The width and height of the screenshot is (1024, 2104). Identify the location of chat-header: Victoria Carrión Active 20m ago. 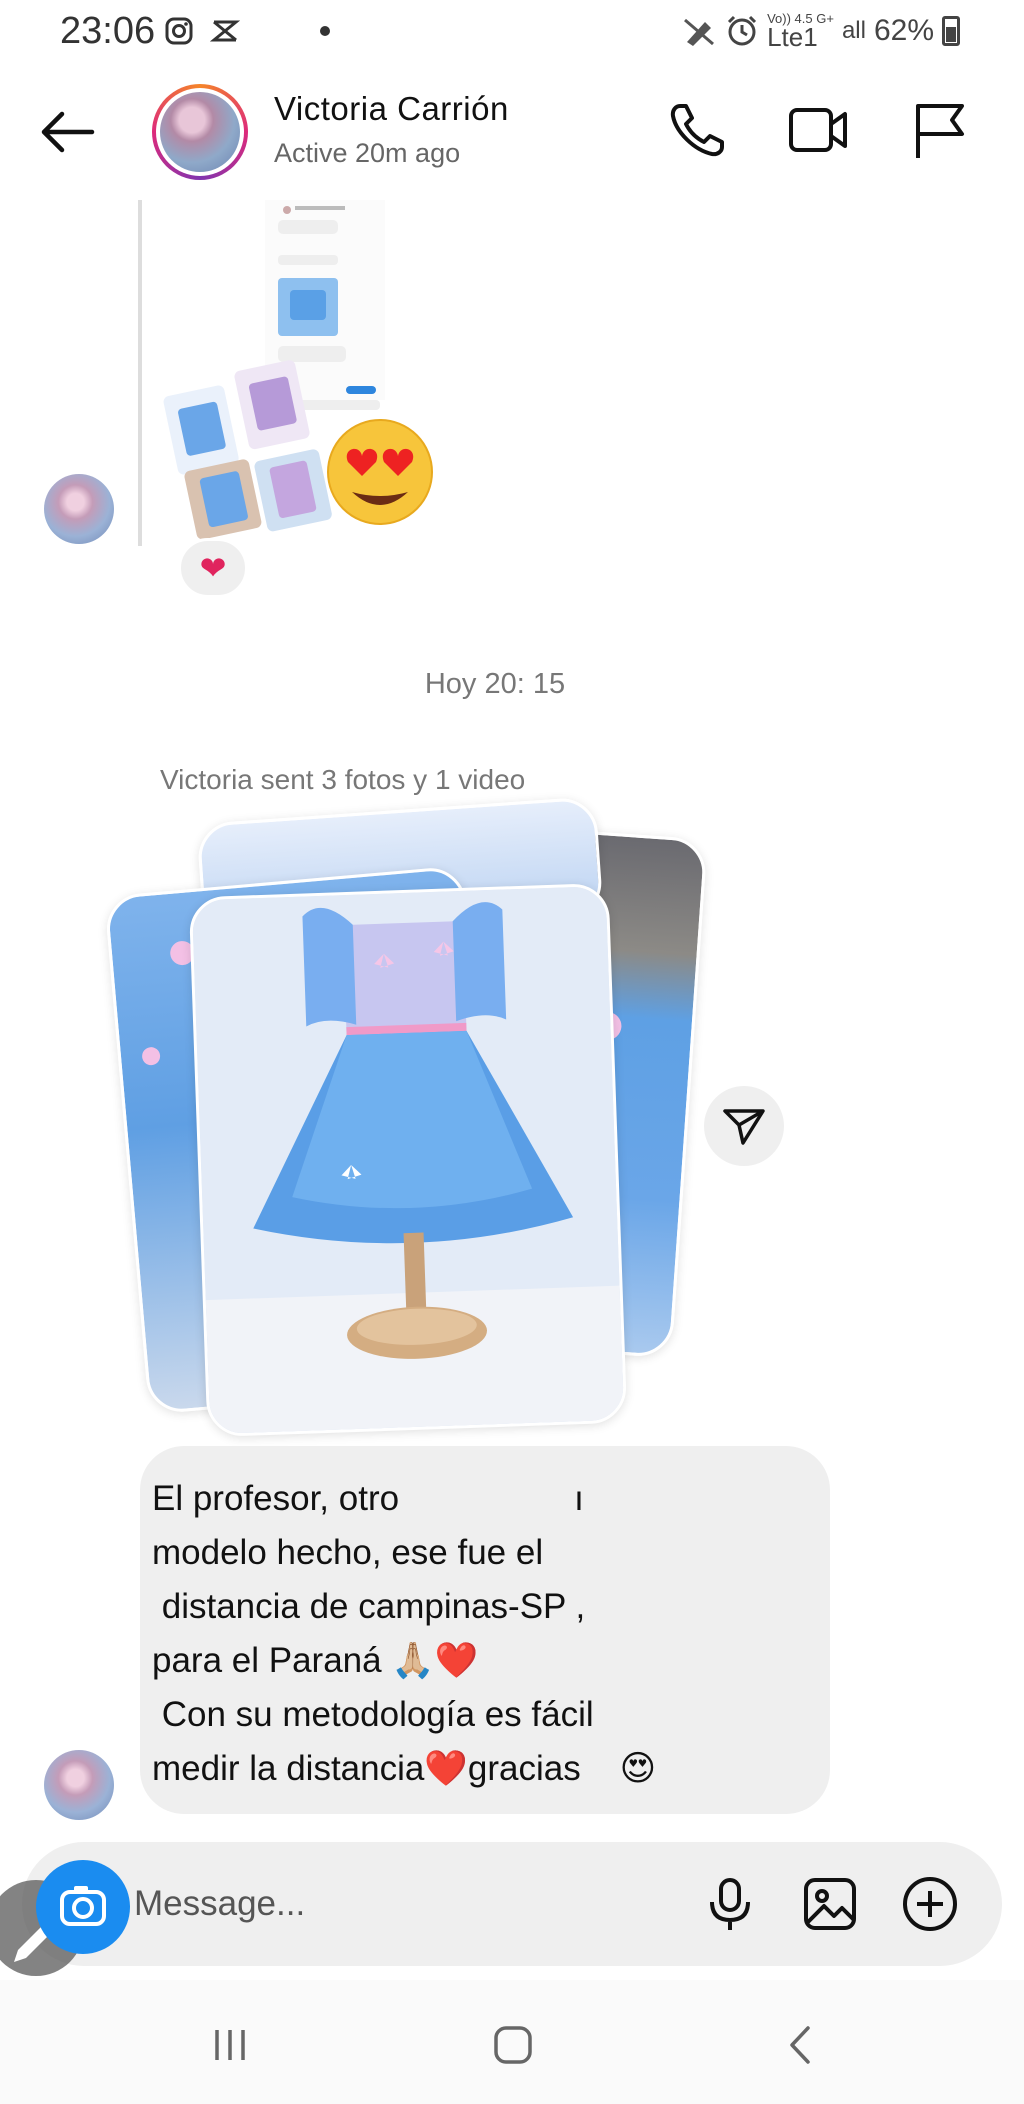
(512, 132).